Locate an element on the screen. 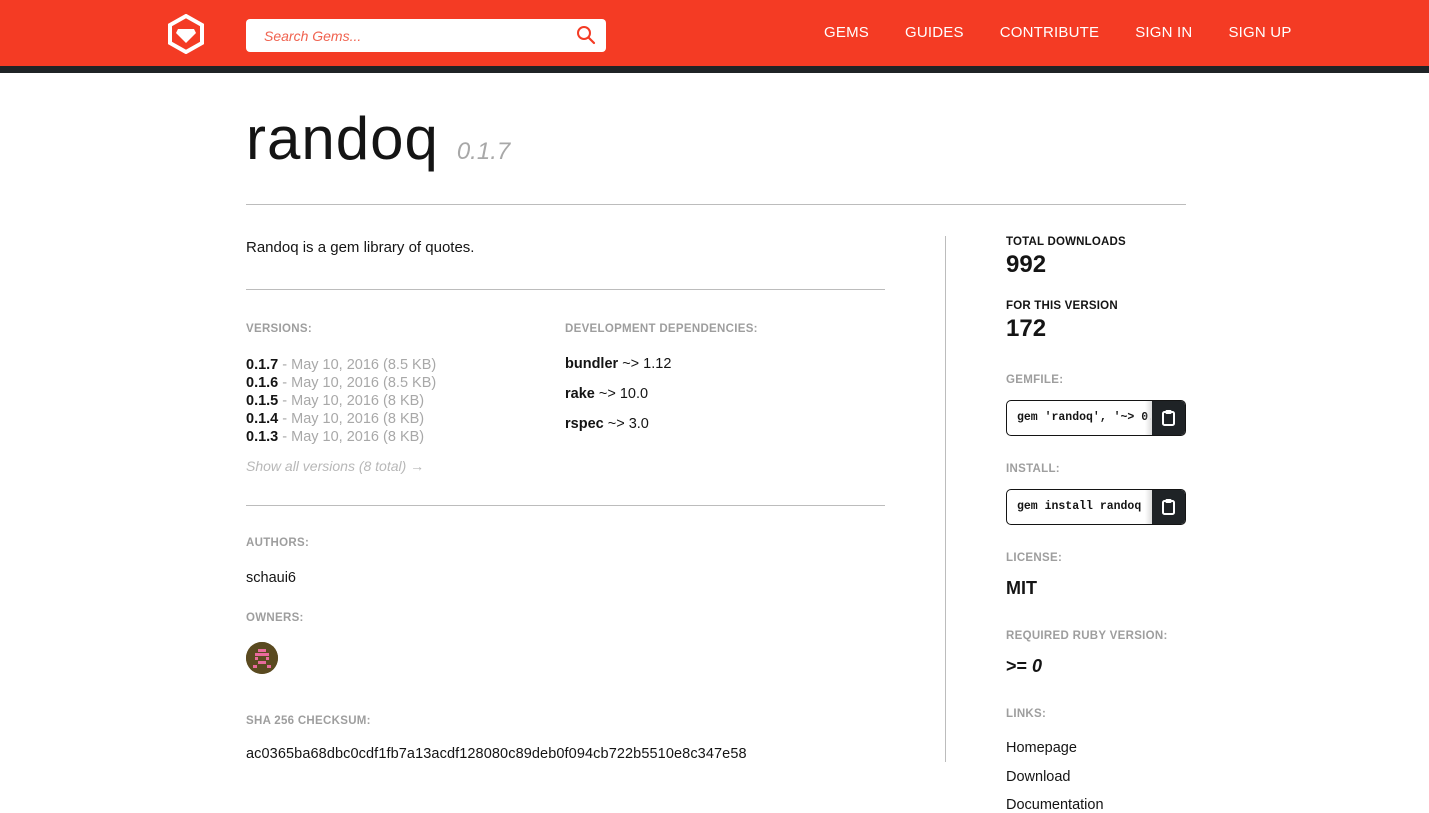  dependency-item: rake ~> 10.0 is located at coordinates (618, 401).